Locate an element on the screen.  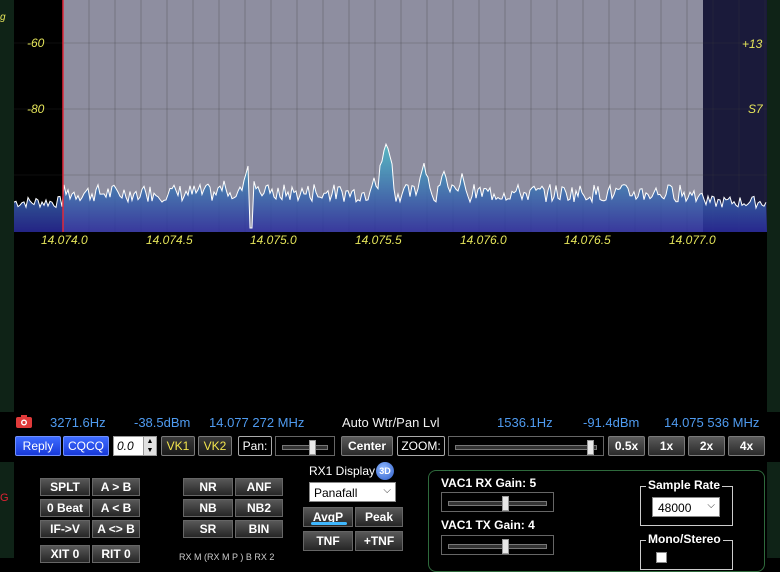
rx1-display-label: RX1 Display is located at coordinates (342, 471).